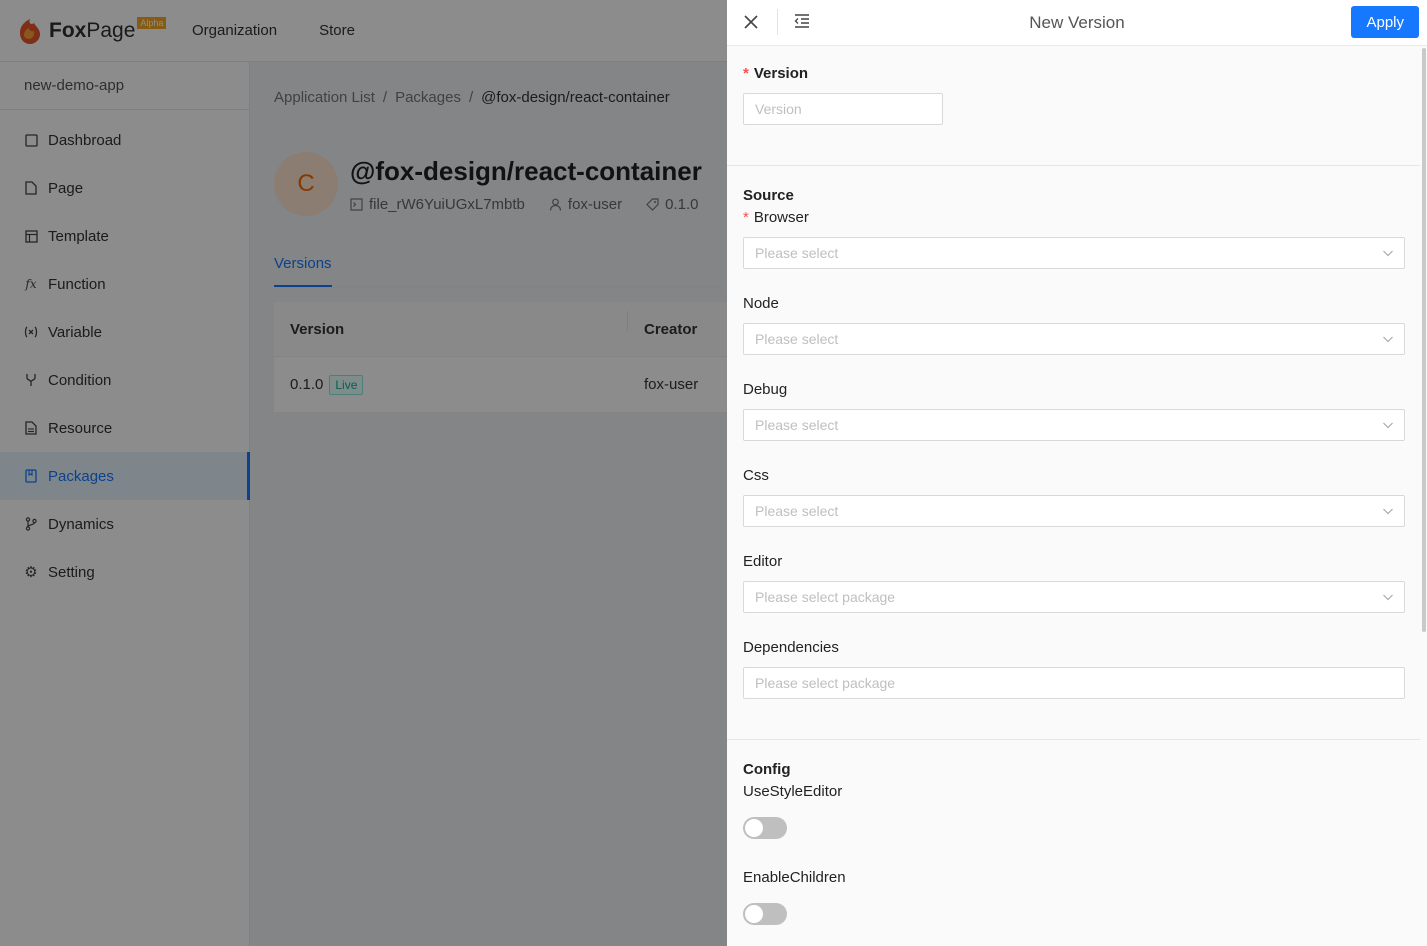  I want to click on drawer-title: New Version, so click(1077, 22).